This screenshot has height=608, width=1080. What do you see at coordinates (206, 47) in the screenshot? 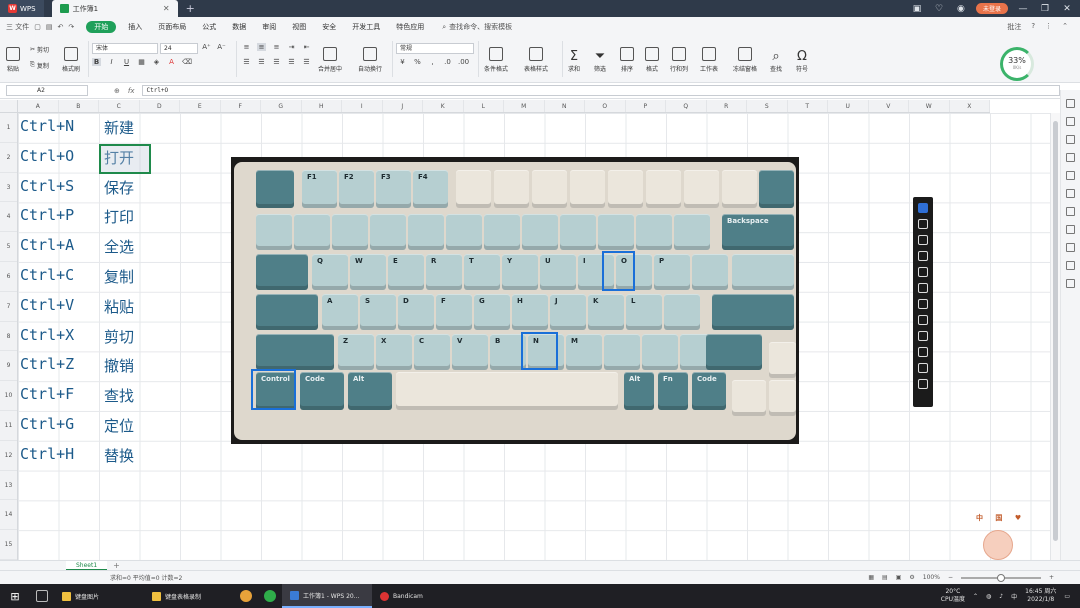
I see `grow-font-icon: A⁺` at bounding box center [206, 47].